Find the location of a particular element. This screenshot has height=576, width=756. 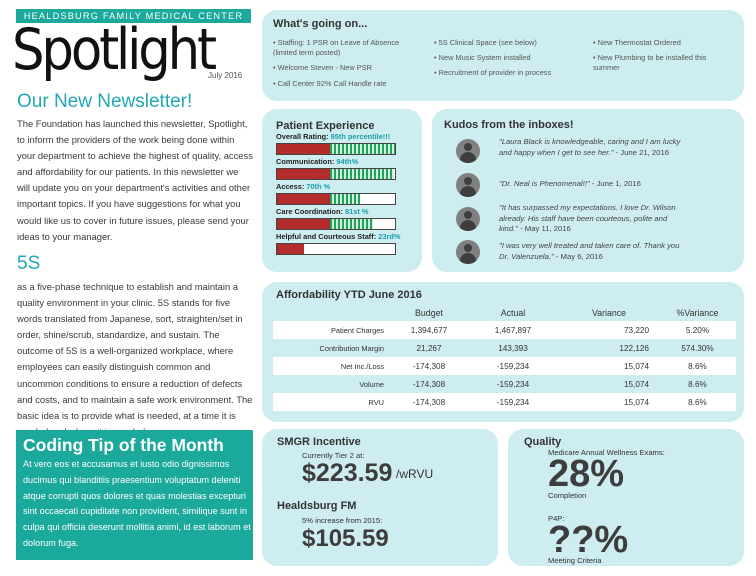

hfm-subtitle: 5% increase from 2015: is located at coordinates (342, 520).